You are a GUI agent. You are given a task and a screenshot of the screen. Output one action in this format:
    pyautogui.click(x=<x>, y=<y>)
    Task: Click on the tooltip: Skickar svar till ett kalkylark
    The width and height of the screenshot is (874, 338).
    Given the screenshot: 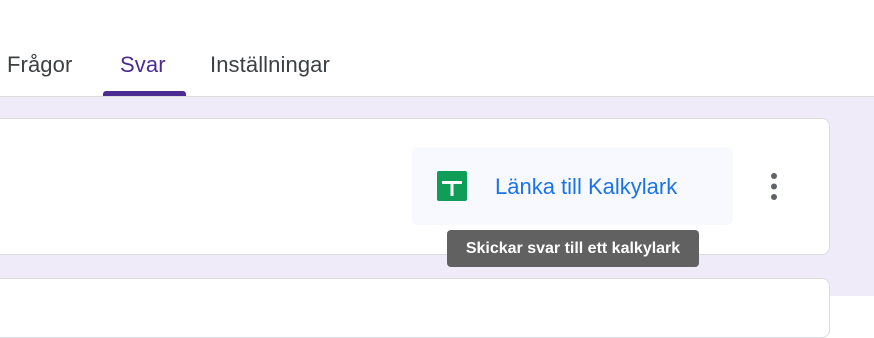 What is the action you would take?
    pyautogui.click(x=573, y=248)
    